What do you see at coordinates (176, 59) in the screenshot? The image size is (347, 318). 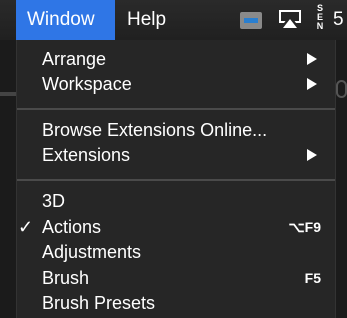 I see `menu-item-arrange: Arrange` at bounding box center [176, 59].